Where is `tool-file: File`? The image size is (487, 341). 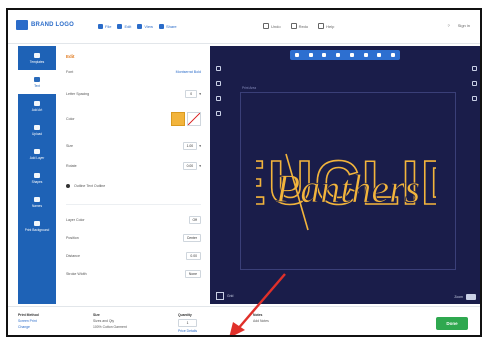 tool-file: File is located at coordinates (104, 26).